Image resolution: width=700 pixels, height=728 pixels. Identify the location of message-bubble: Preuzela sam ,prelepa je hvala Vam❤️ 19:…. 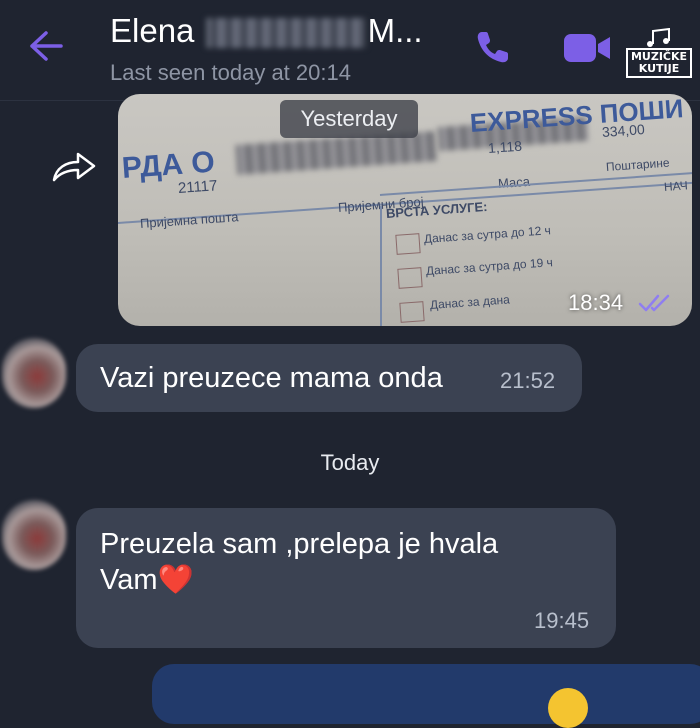
(346, 578).